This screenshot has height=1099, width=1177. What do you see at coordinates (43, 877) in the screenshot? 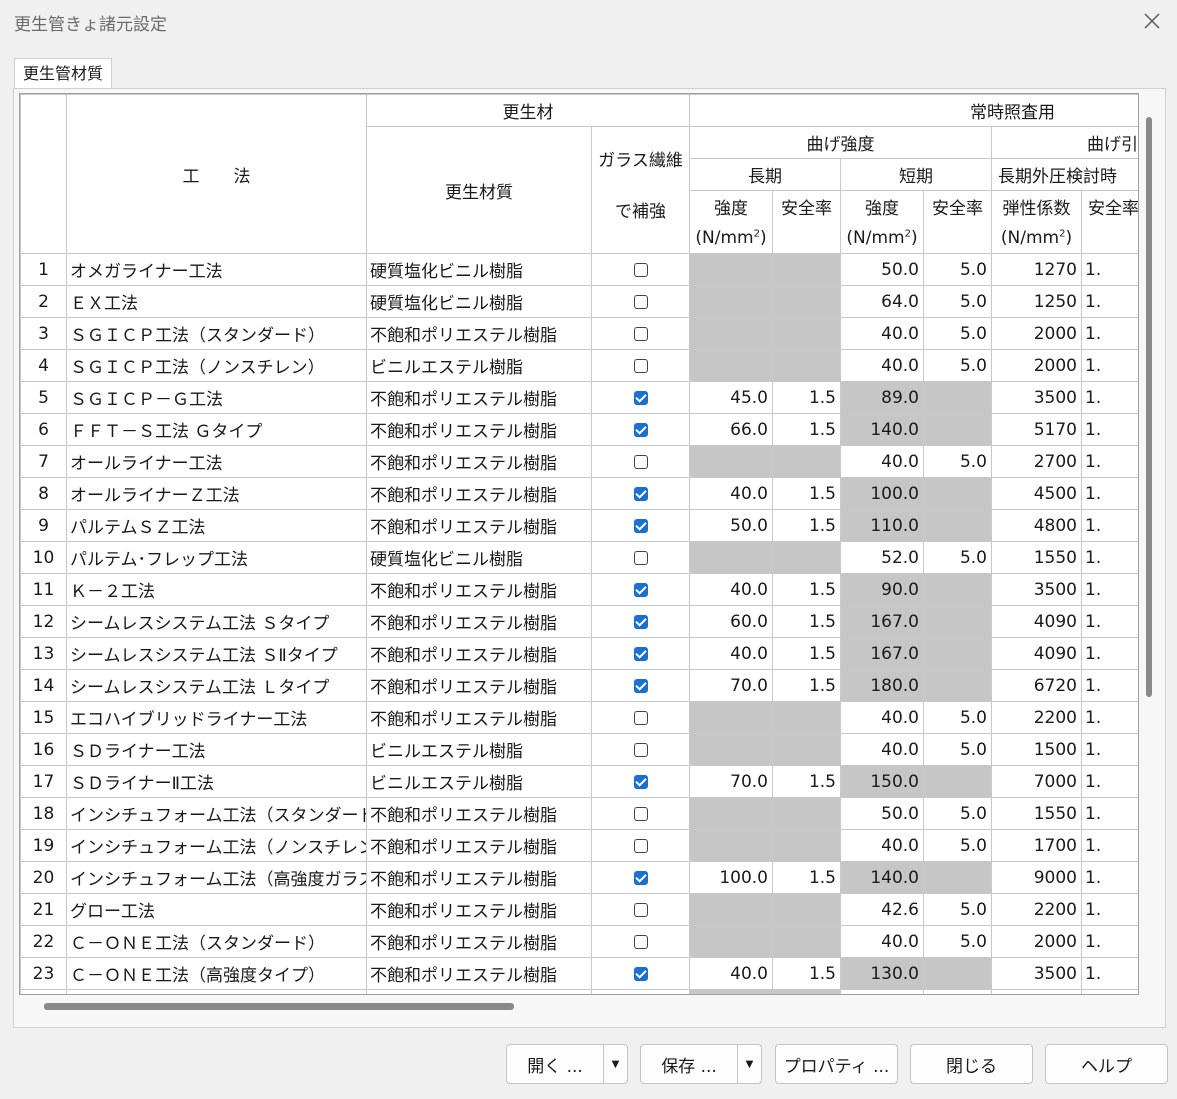
I see `row-number: 20` at bounding box center [43, 877].